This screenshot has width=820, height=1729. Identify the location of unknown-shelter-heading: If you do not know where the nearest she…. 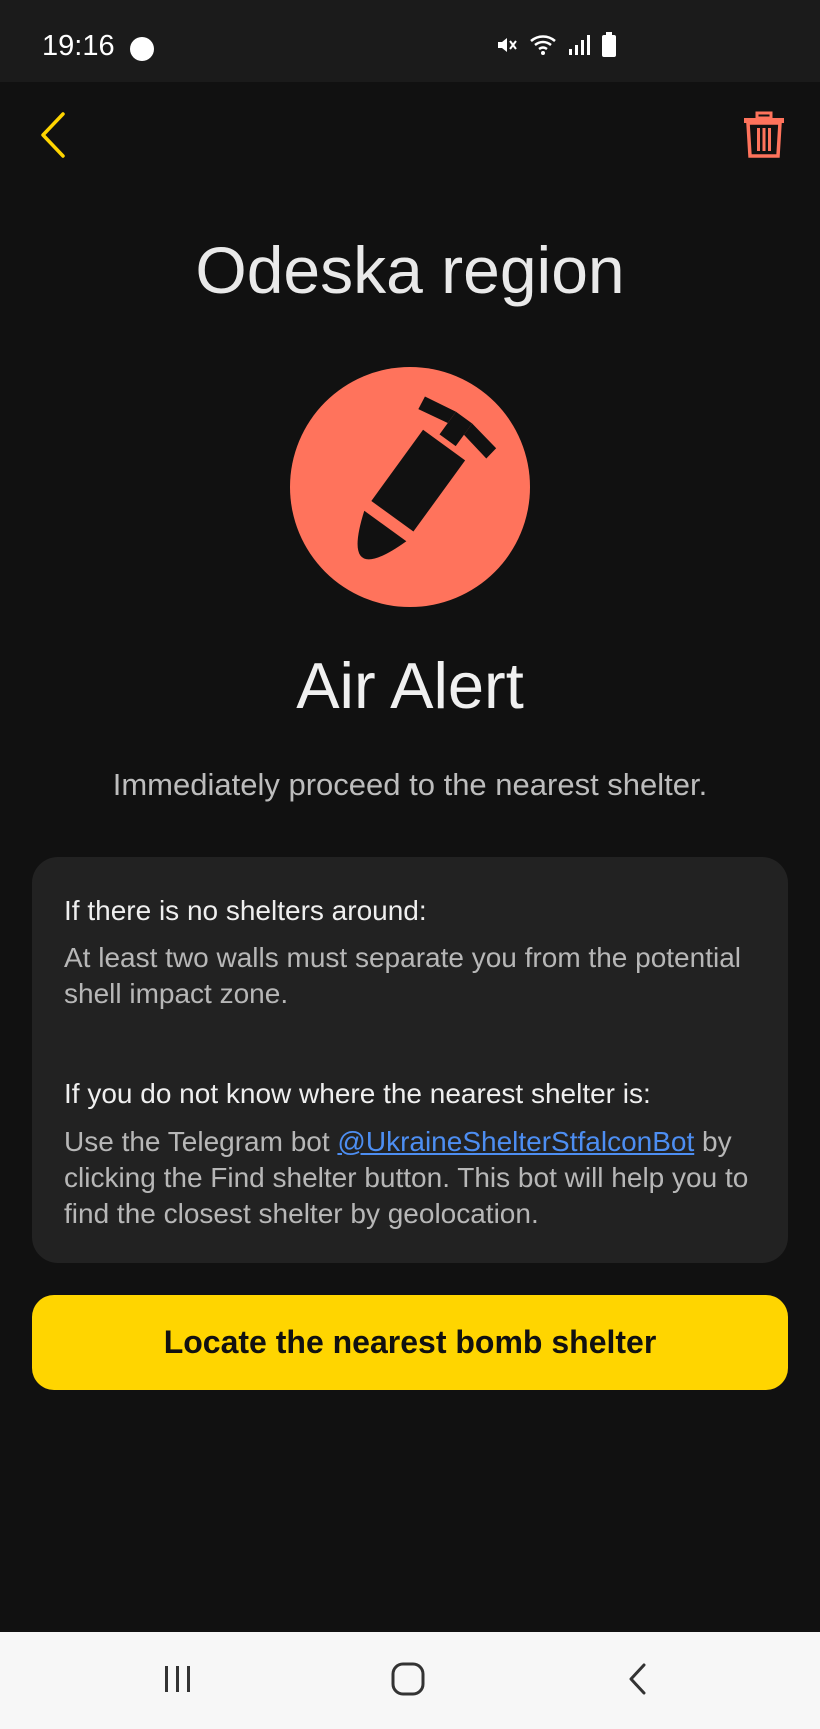
(357, 1093).